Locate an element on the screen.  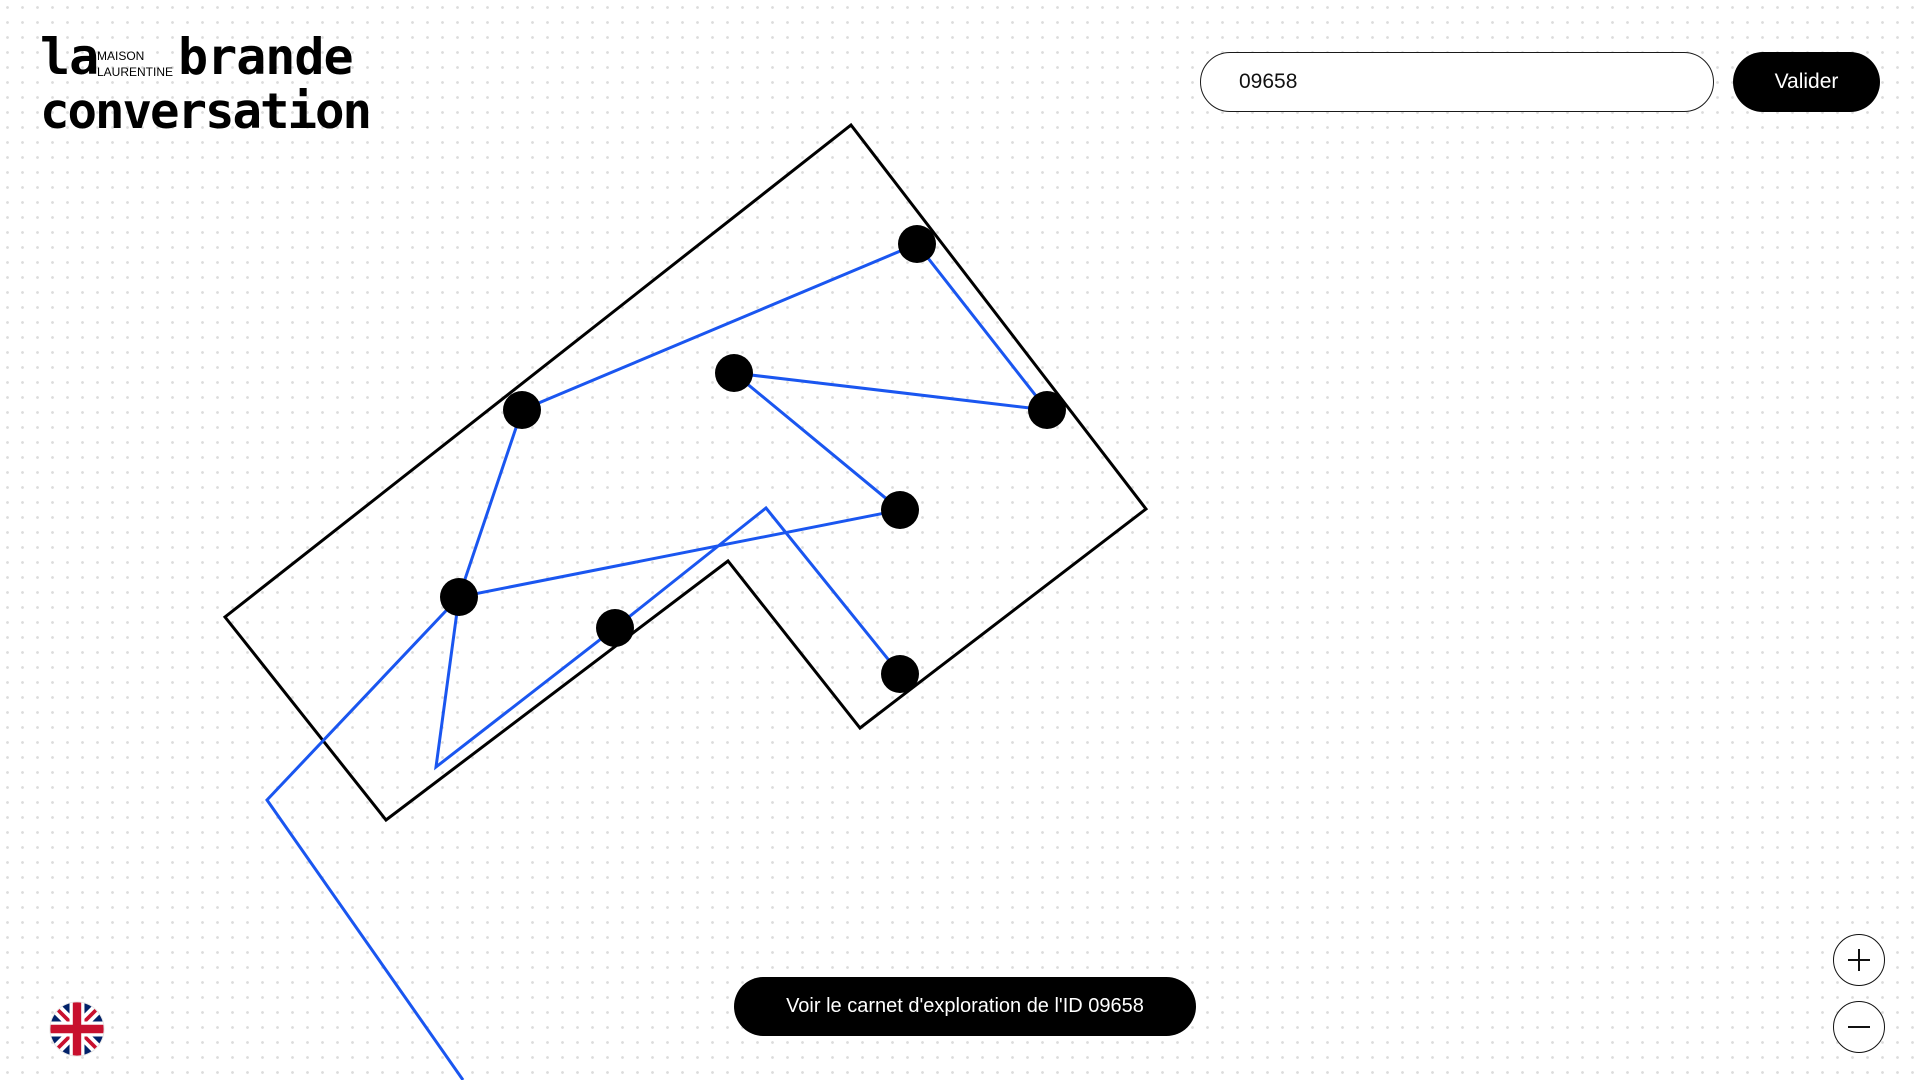
language-switch is located at coordinates (77, 1029).